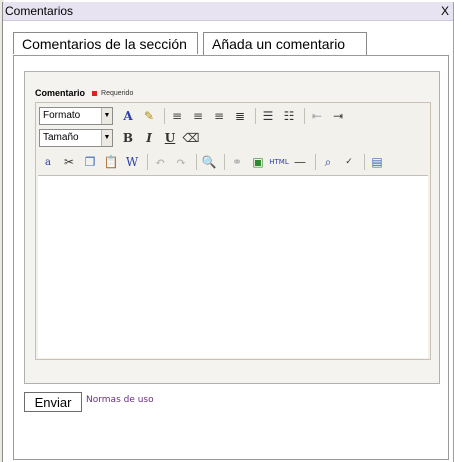  What do you see at coordinates (191, 138) in the screenshot?
I see `eraser-icon: ⌫` at bounding box center [191, 138].